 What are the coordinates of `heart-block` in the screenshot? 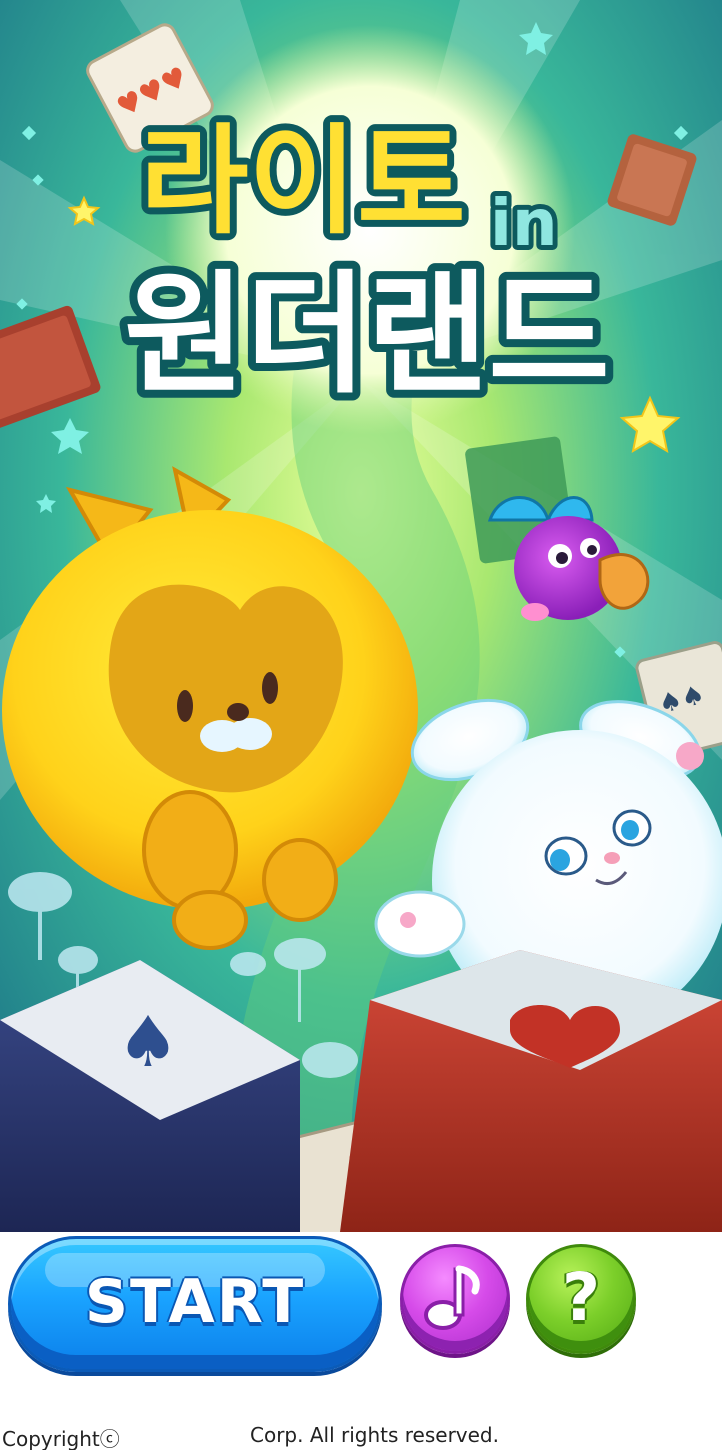 It's located at (531, 1091).